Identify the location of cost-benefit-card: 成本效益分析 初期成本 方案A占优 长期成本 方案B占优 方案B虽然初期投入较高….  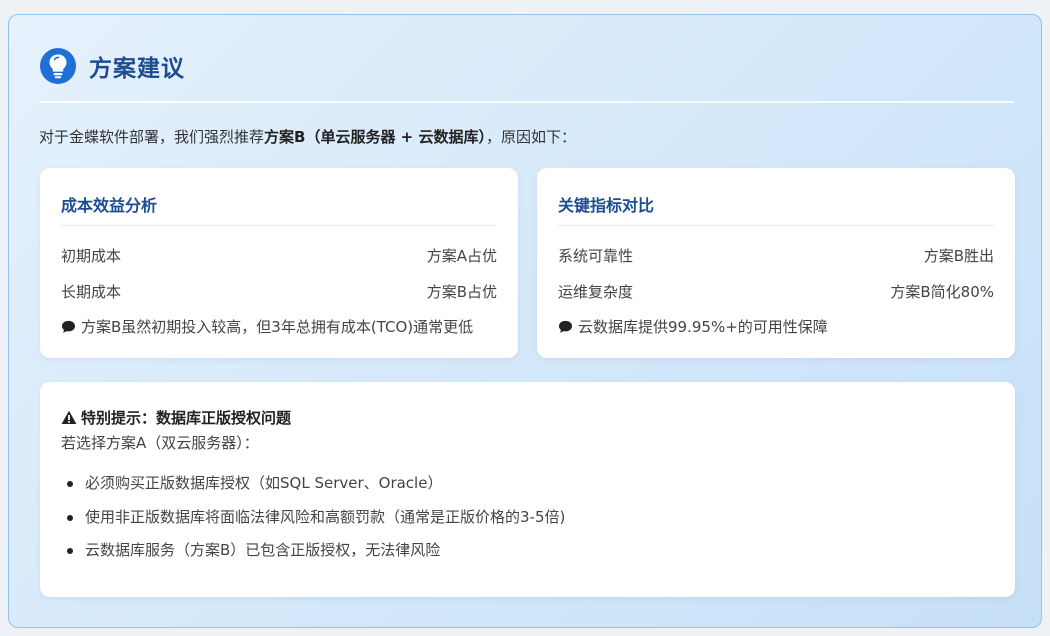
(279, 263).